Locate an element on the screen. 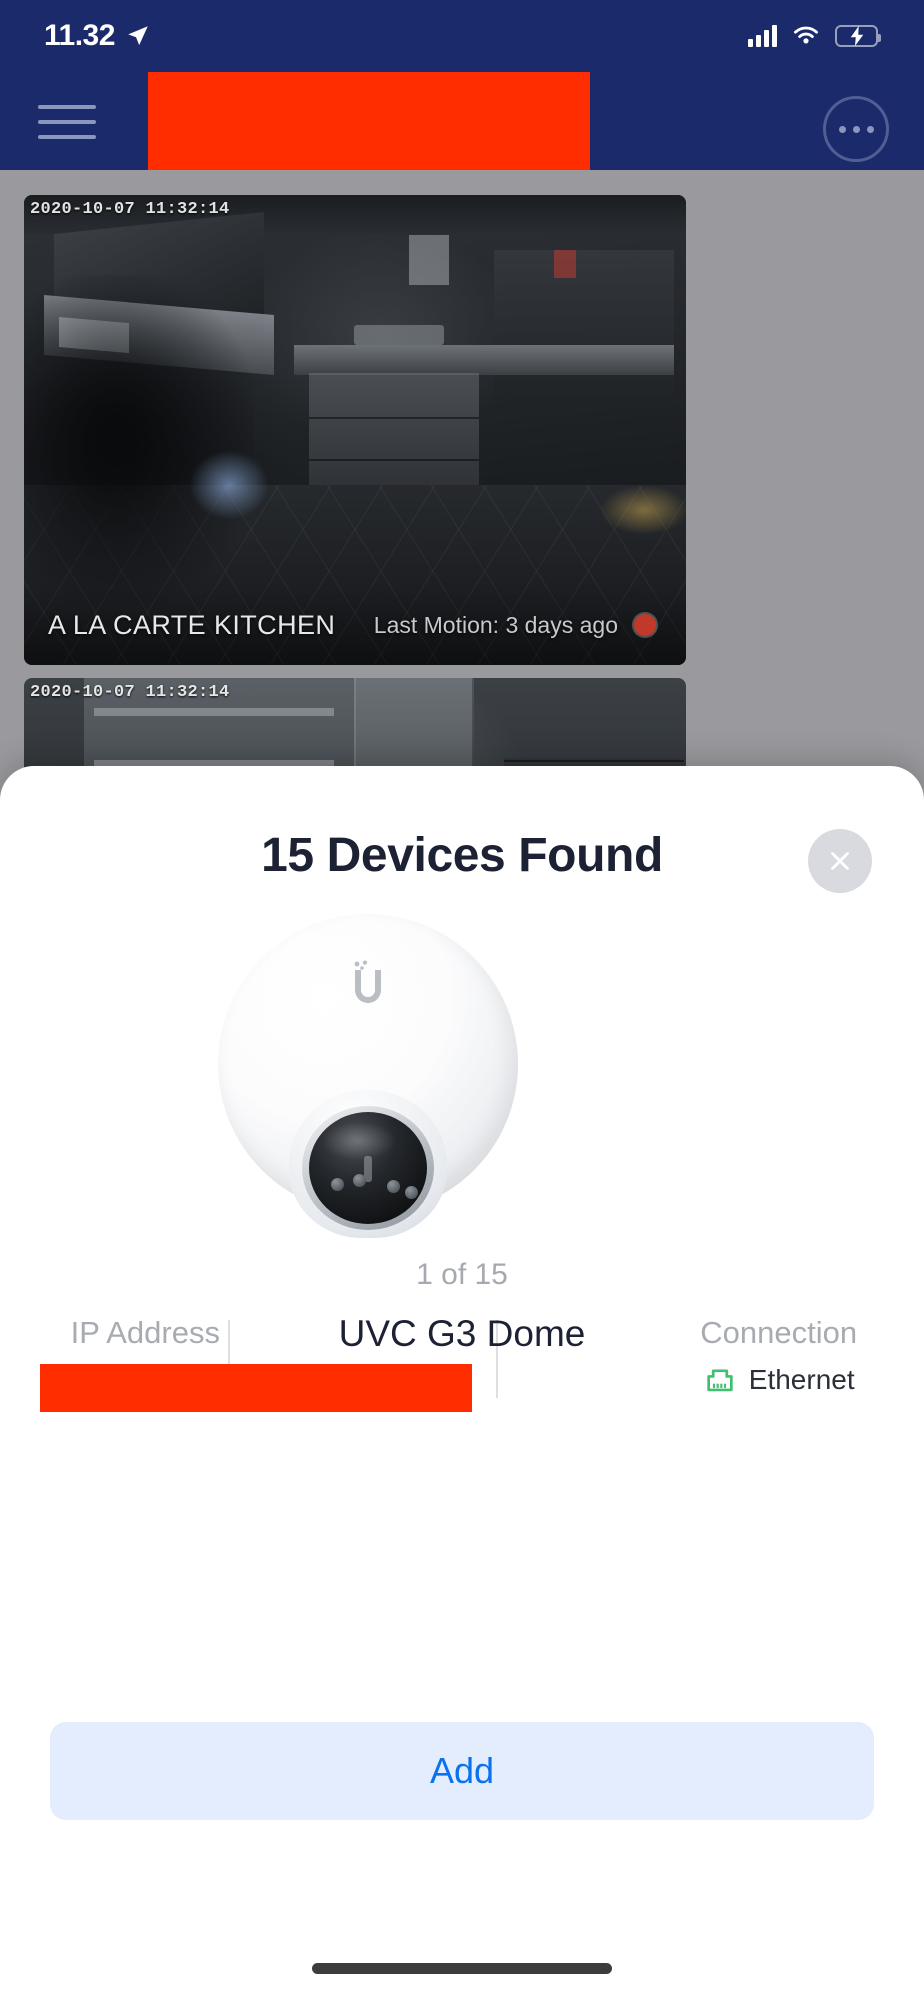 The height and width of the screenshot is (2000, 924). camera-meta: Last Motion: 3 days ago is located at coordinates (515, 625).